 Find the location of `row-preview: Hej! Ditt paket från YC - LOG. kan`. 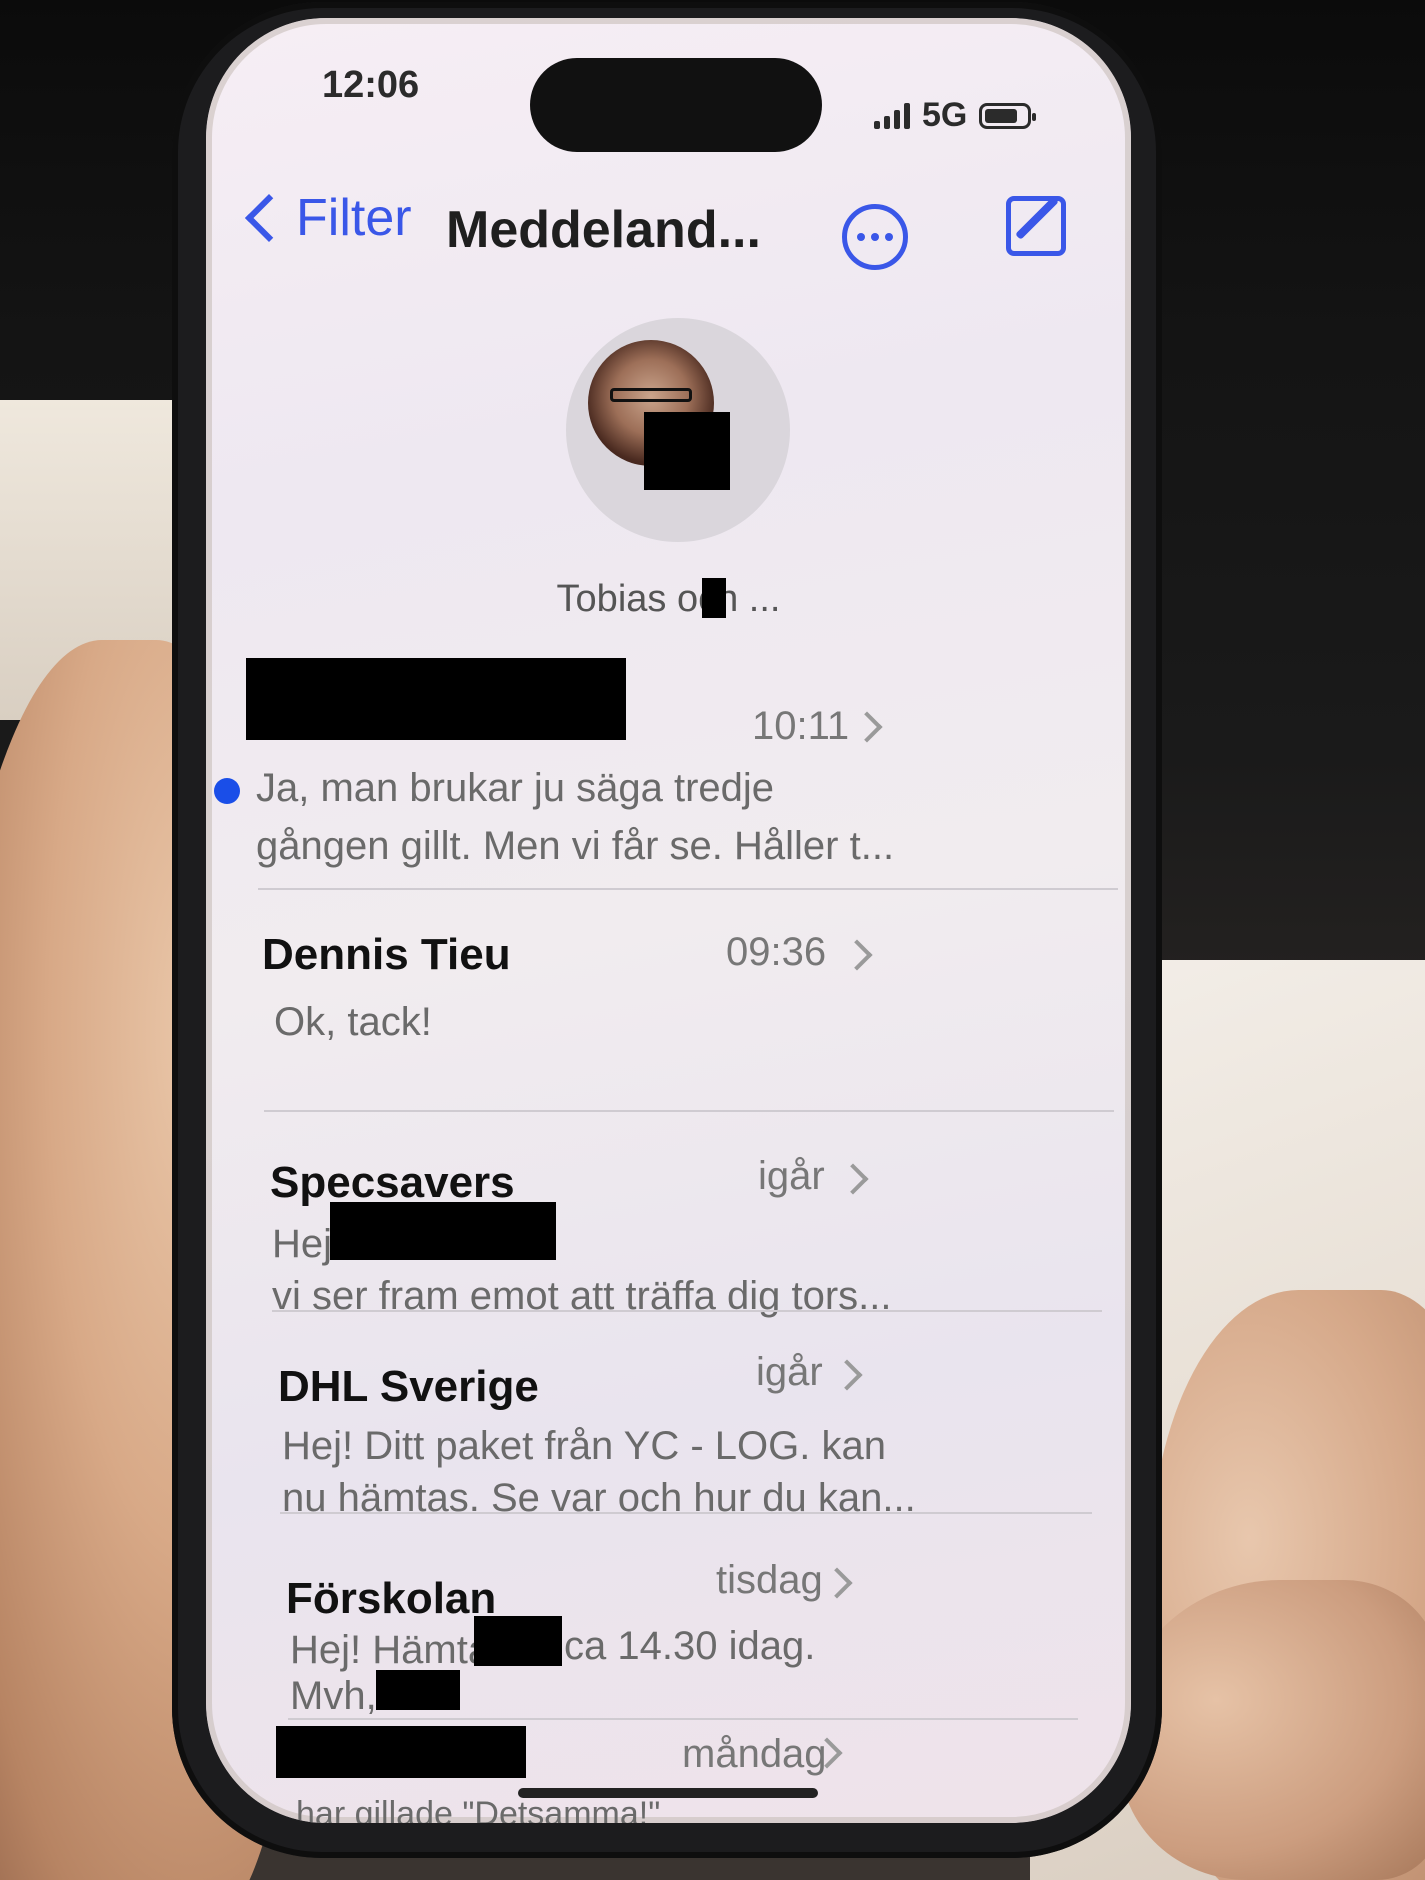

row-preview: Hej! Ditt paket från YC - LOG. kan is located at coordinates (584, 1446).